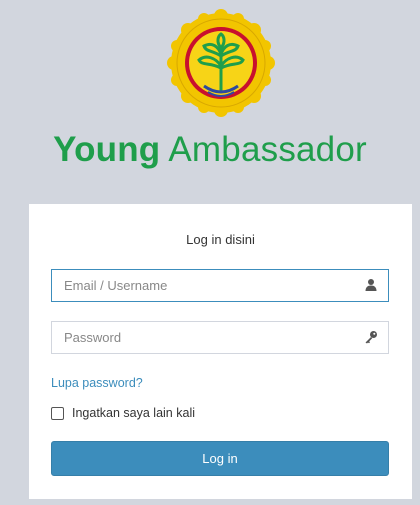 Image resolution: width=420 pixels, height=505 pixels. Describe the element at coordinates (371, 337) in the screenshot. I see `key-icon` at that location.